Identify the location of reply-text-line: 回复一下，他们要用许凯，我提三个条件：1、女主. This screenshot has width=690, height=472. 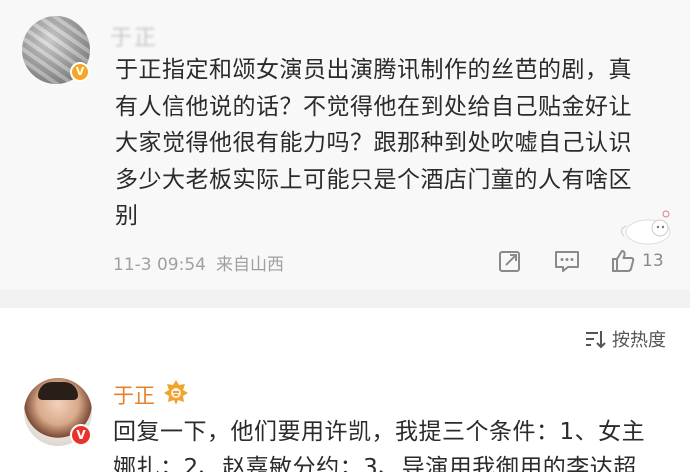
(379, 432).